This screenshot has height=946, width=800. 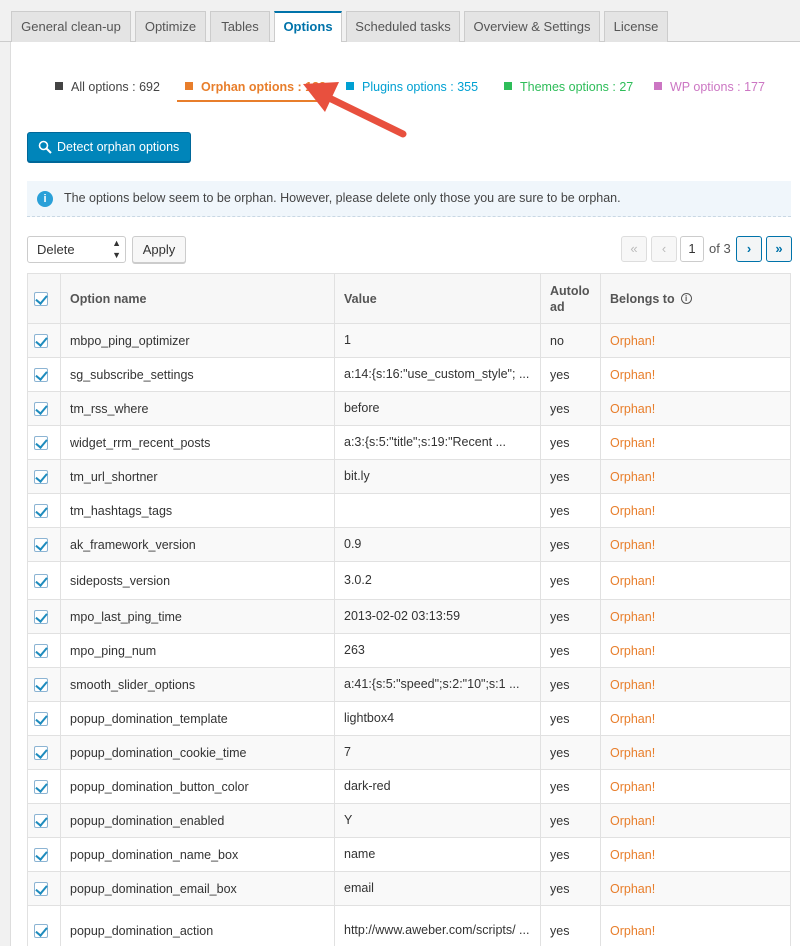 What do you see at coordinates (240, 26) in the screenshot?
I see `tab-tables: Tables` at bounding box center [240, 26].